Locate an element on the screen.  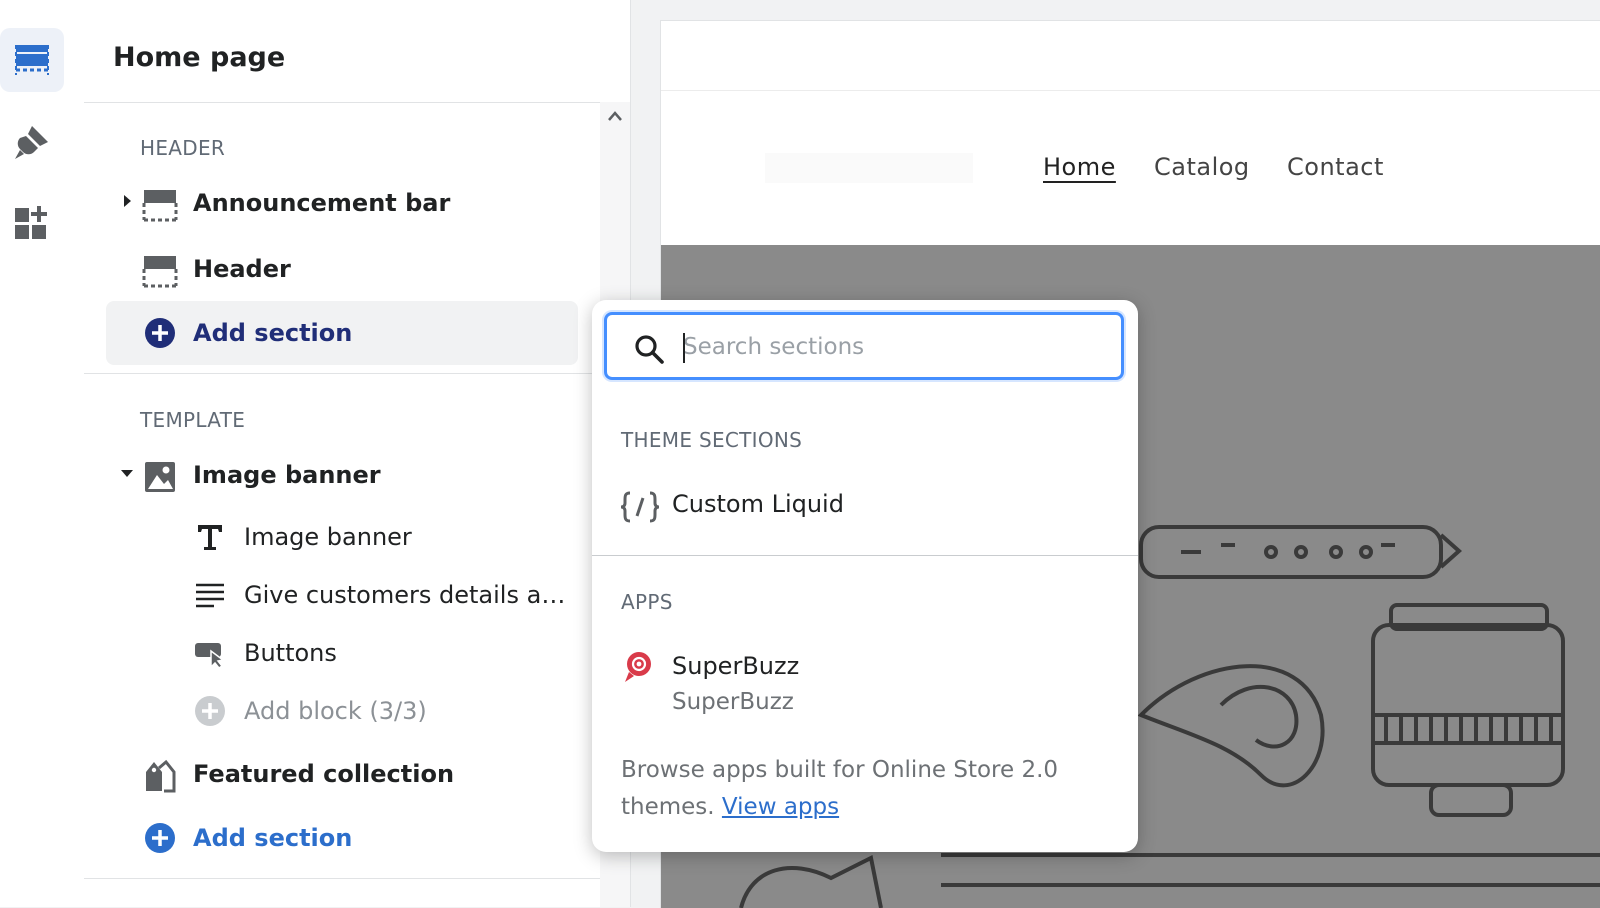
store-logo is located at coordinates (869, 168).